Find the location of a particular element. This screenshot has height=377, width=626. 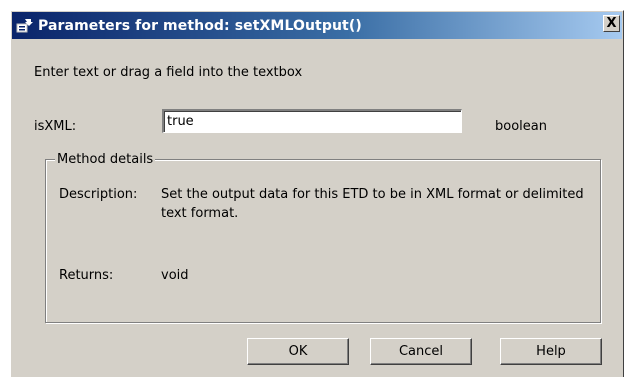

help-button: Help is located at coordinates (551, 351).